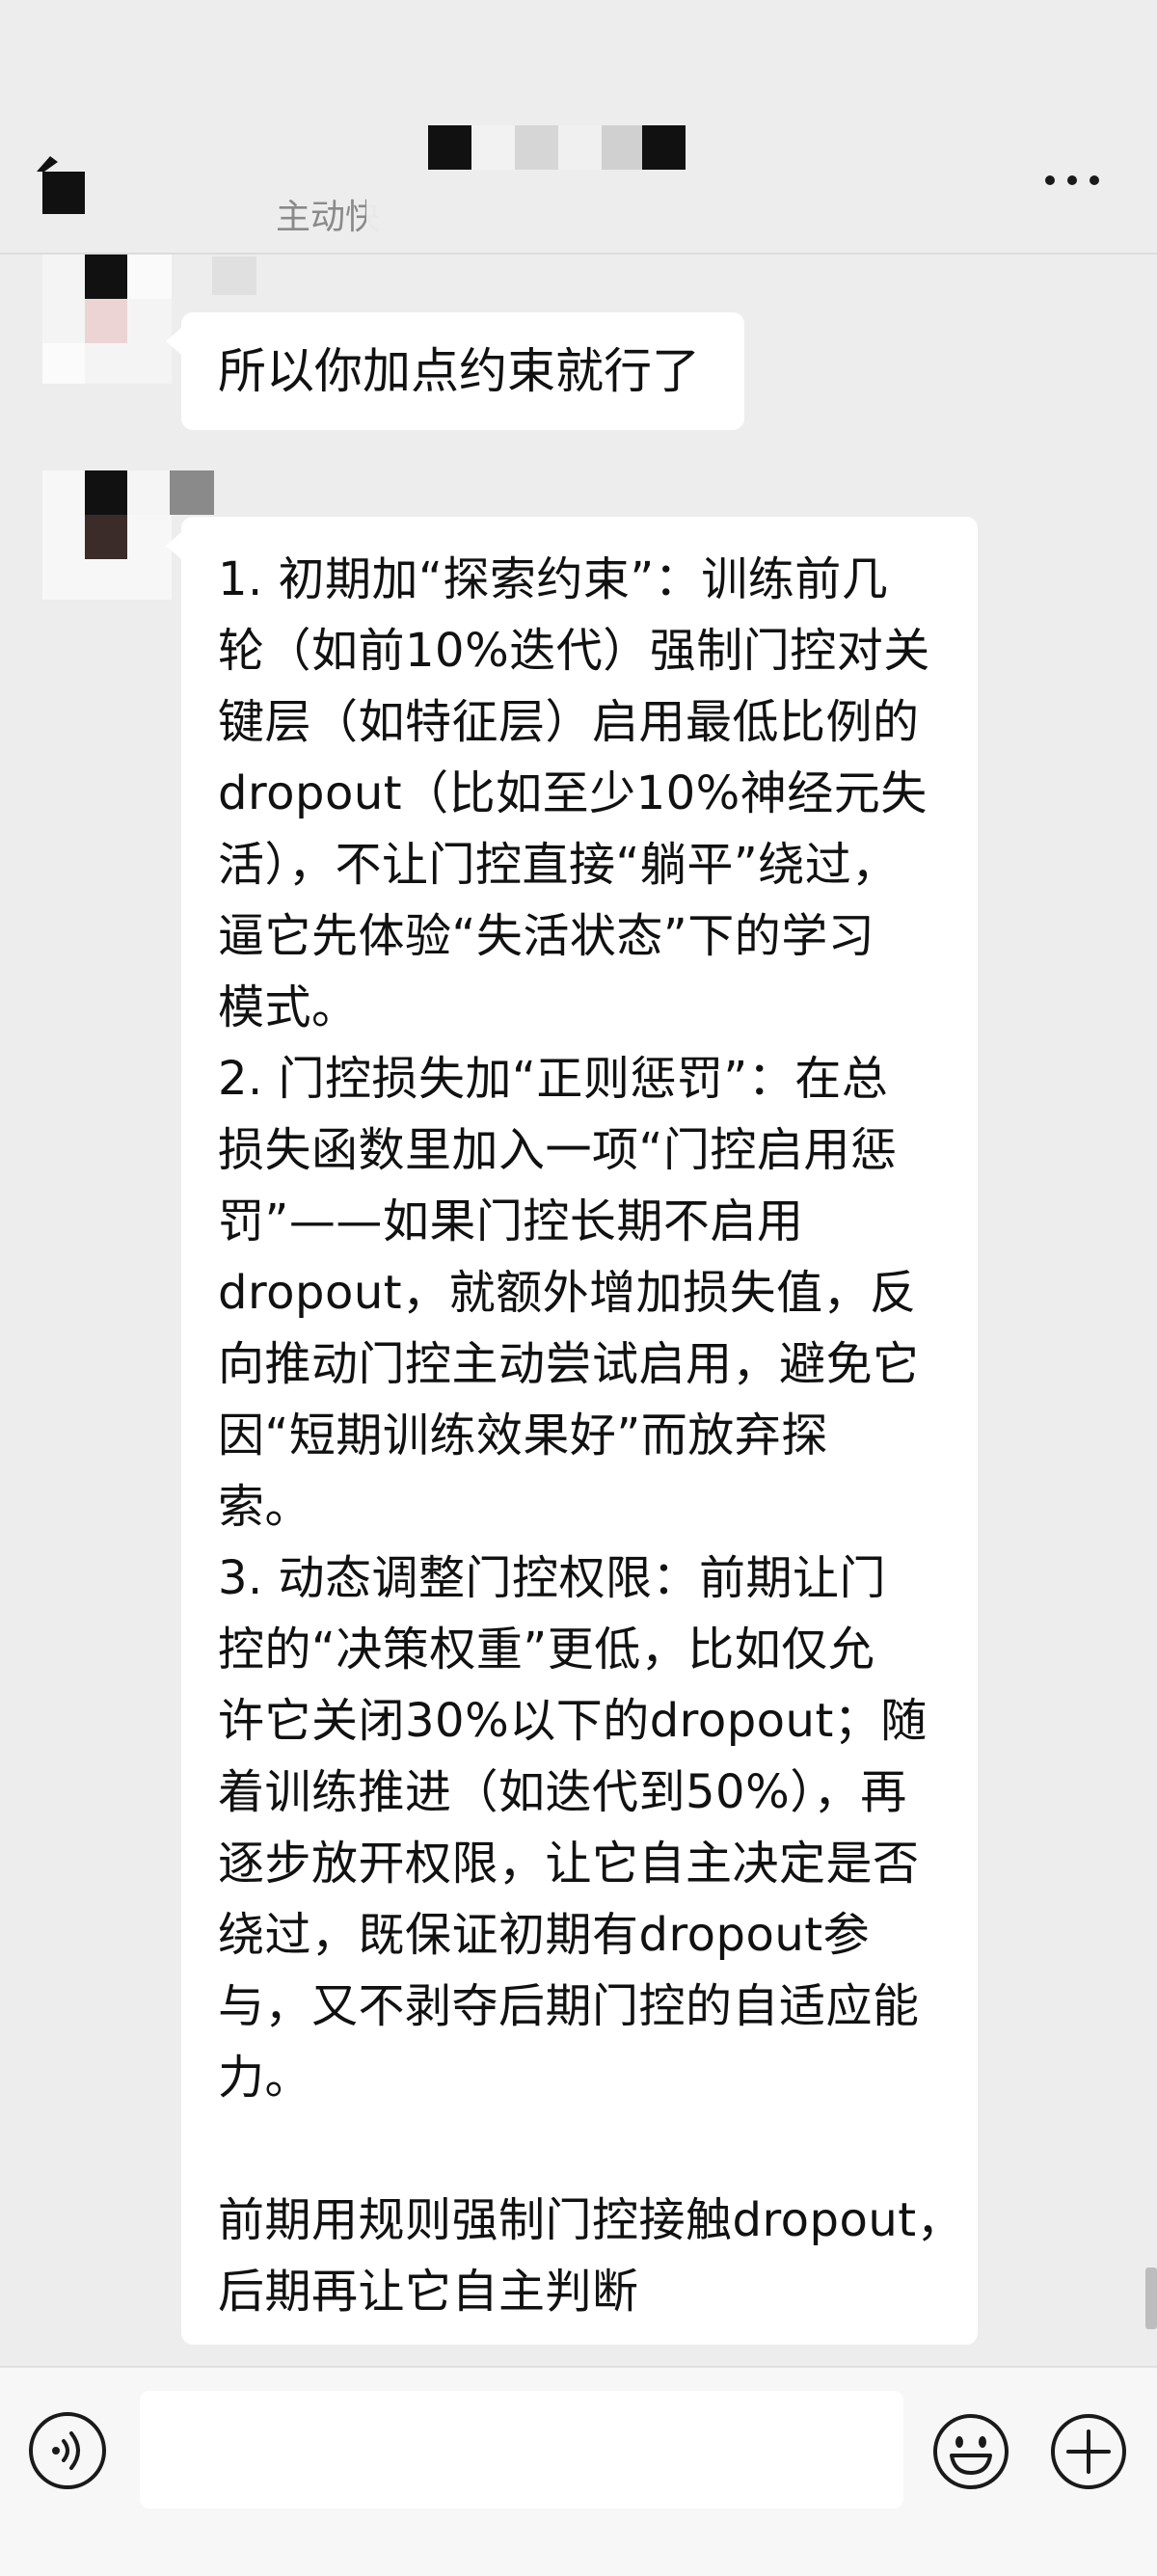  What do you see at coordinates (552, 1578) in the screenshot?
I see `message-line: 3. 动态调整门控权限：前期让门` at bounding box center [552, 1578].